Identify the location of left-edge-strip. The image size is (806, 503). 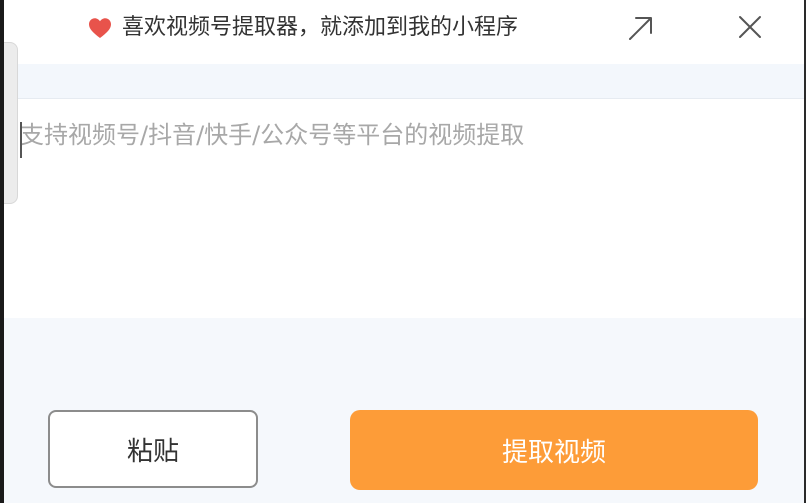
(2, 251).